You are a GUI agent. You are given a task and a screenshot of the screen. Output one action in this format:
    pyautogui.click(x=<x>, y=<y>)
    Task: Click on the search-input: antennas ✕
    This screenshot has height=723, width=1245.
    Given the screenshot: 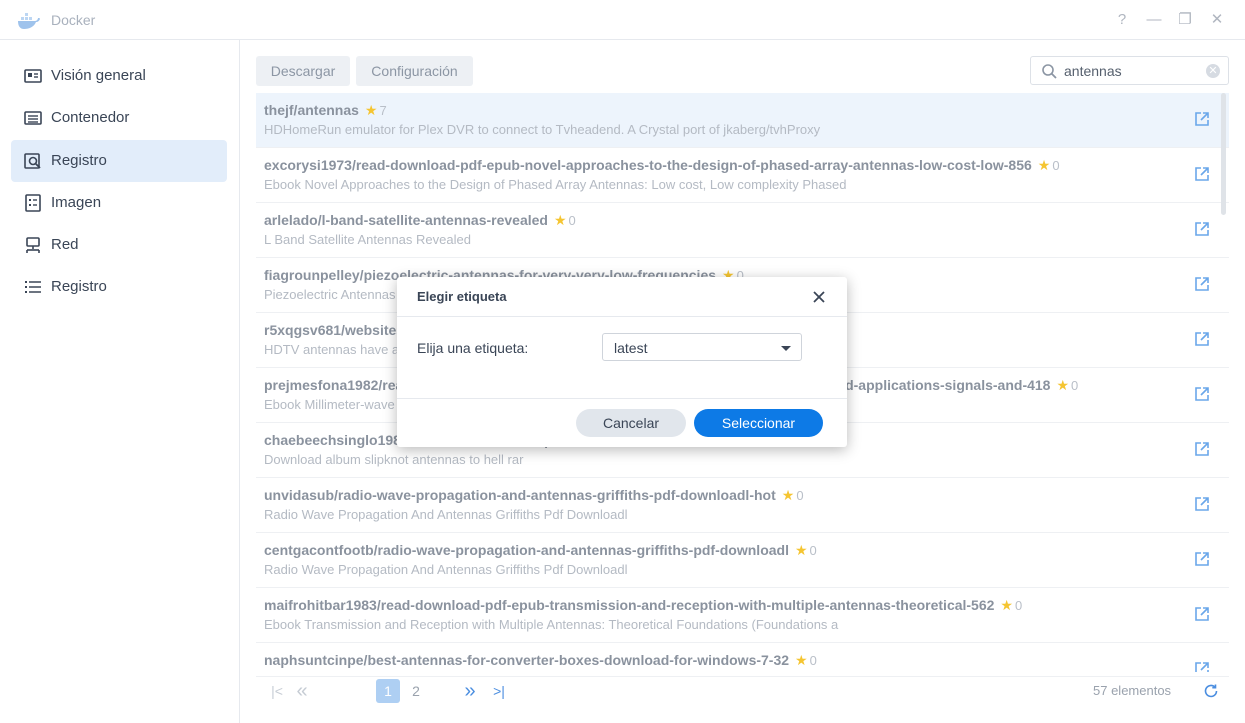 What is the action you would take?
    pyautogui.click(x=1129, y=70)
    